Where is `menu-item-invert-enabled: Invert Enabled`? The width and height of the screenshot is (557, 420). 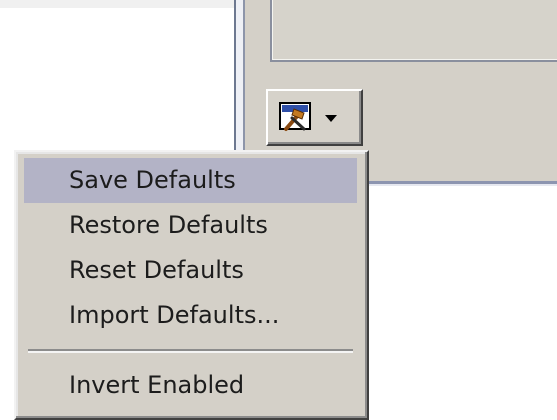 menu-item-invert-enabled: Invert Enabled is located at coordinates (190, 385).